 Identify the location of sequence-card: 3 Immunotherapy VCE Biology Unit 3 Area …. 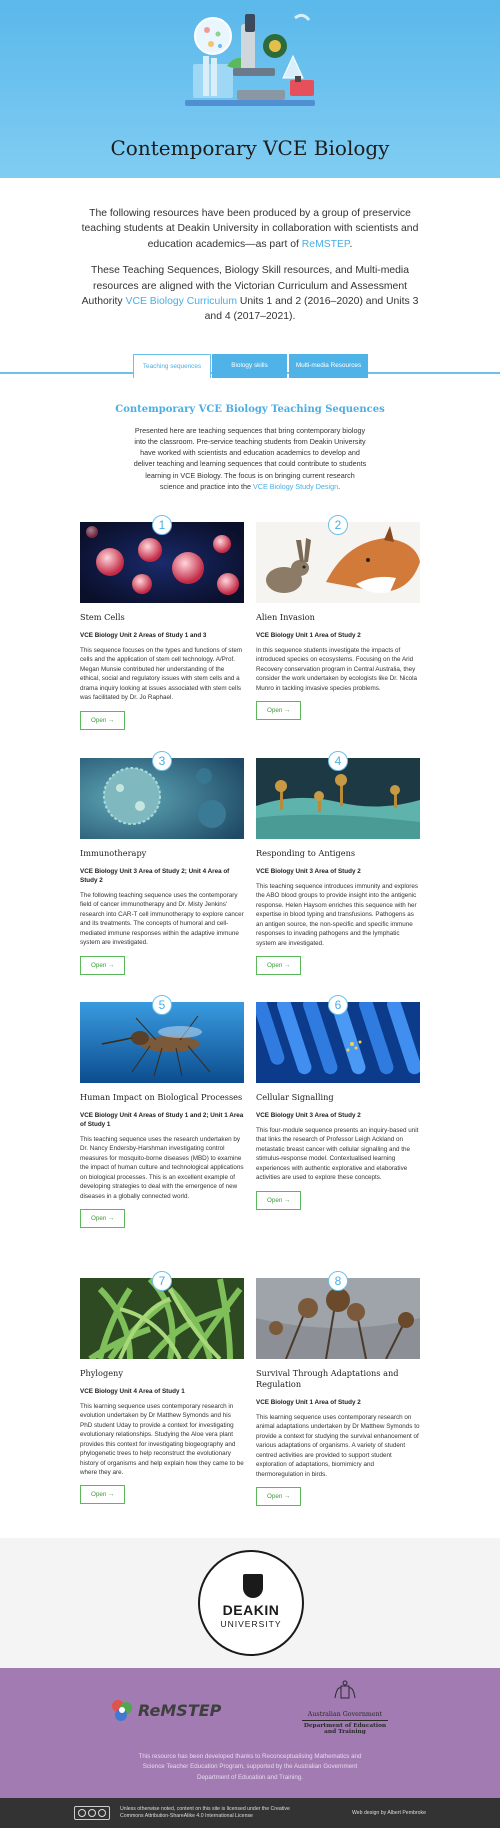
(162, 863).